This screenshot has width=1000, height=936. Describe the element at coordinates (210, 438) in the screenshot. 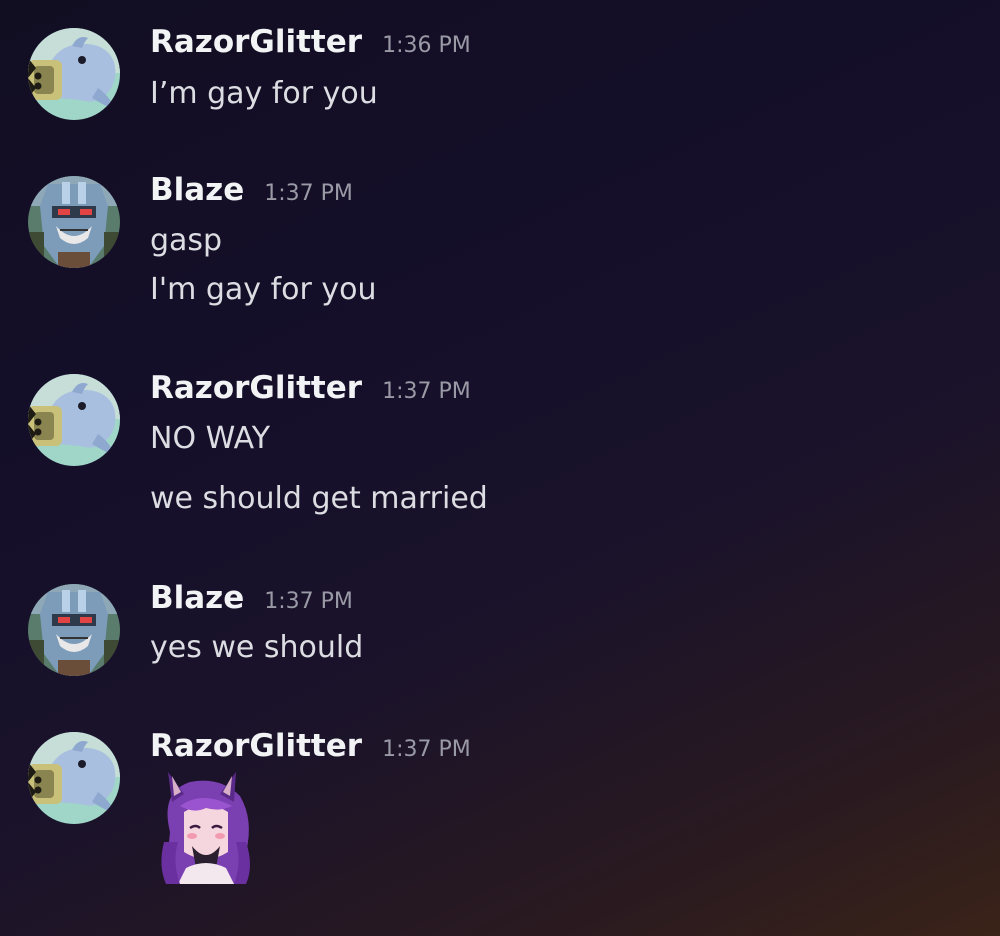

I see `message-text: NO WAY` at that location.